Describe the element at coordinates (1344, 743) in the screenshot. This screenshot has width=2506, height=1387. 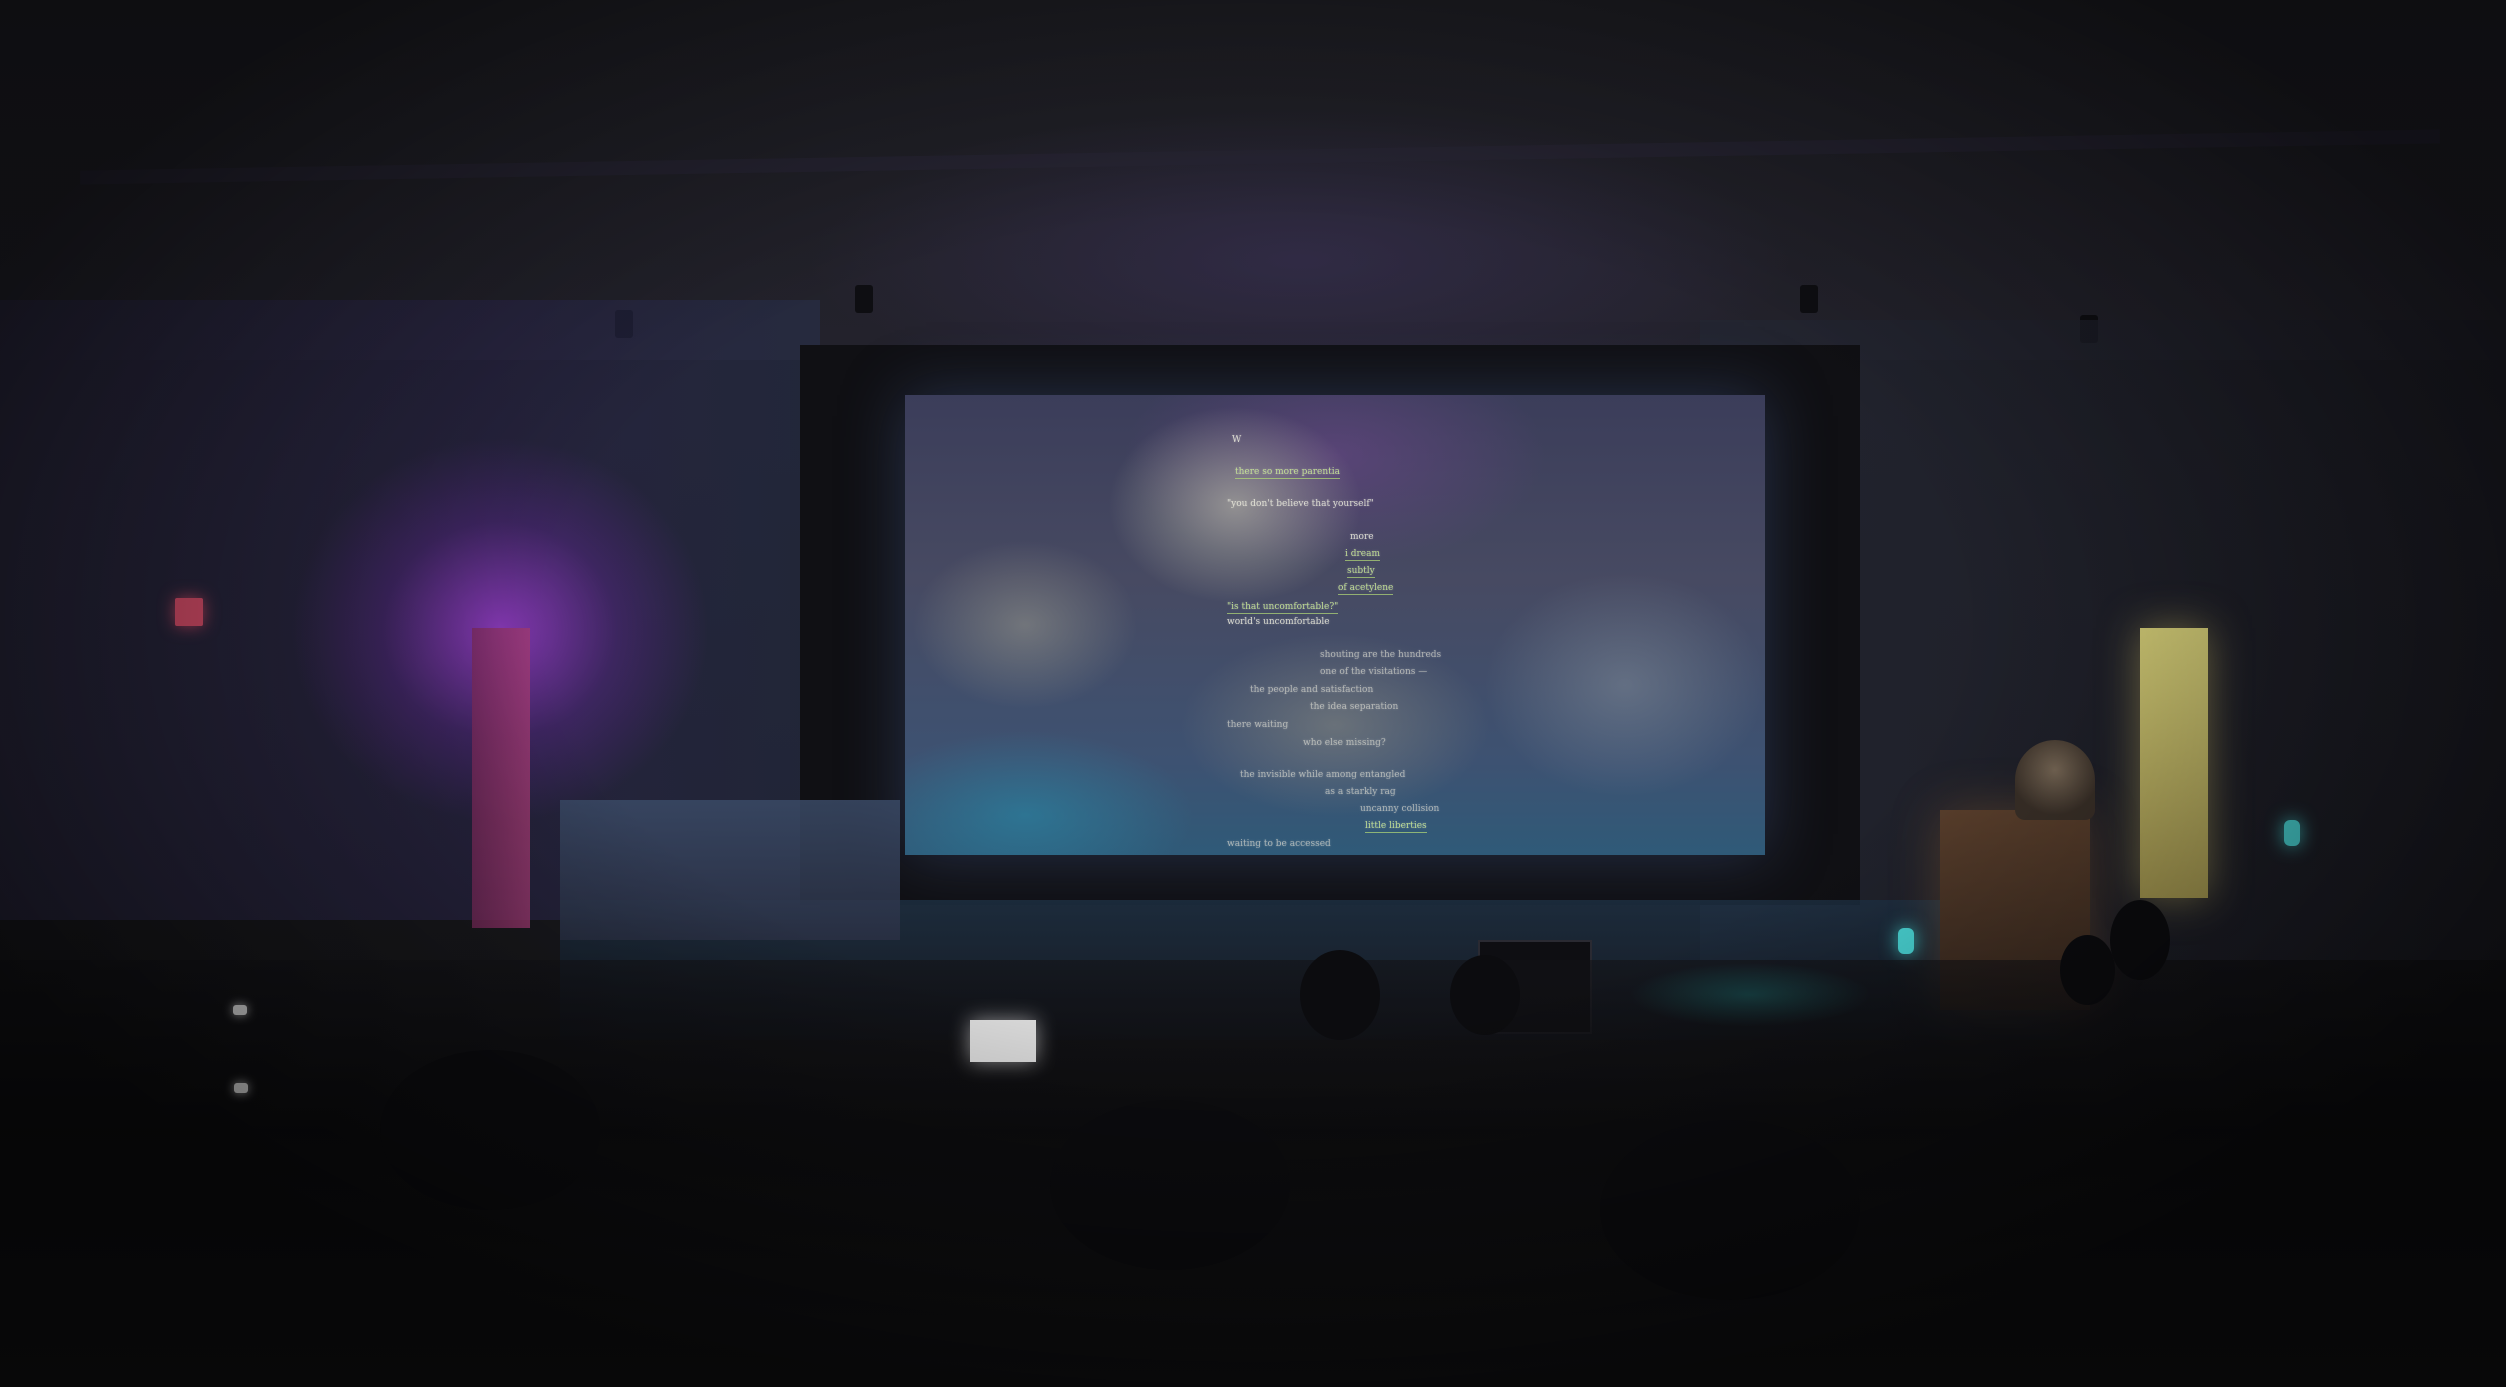
I see `poem-line: who else missing?` at that location.